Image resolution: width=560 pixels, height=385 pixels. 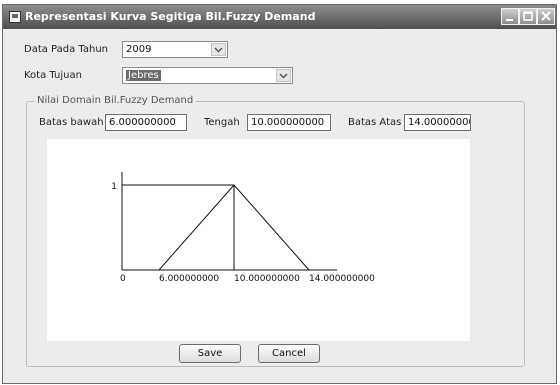 What do you see at coordinates (143, 75) in the screenshot?
I see `kota-value: Jebres` at bounding box center [143, 75].